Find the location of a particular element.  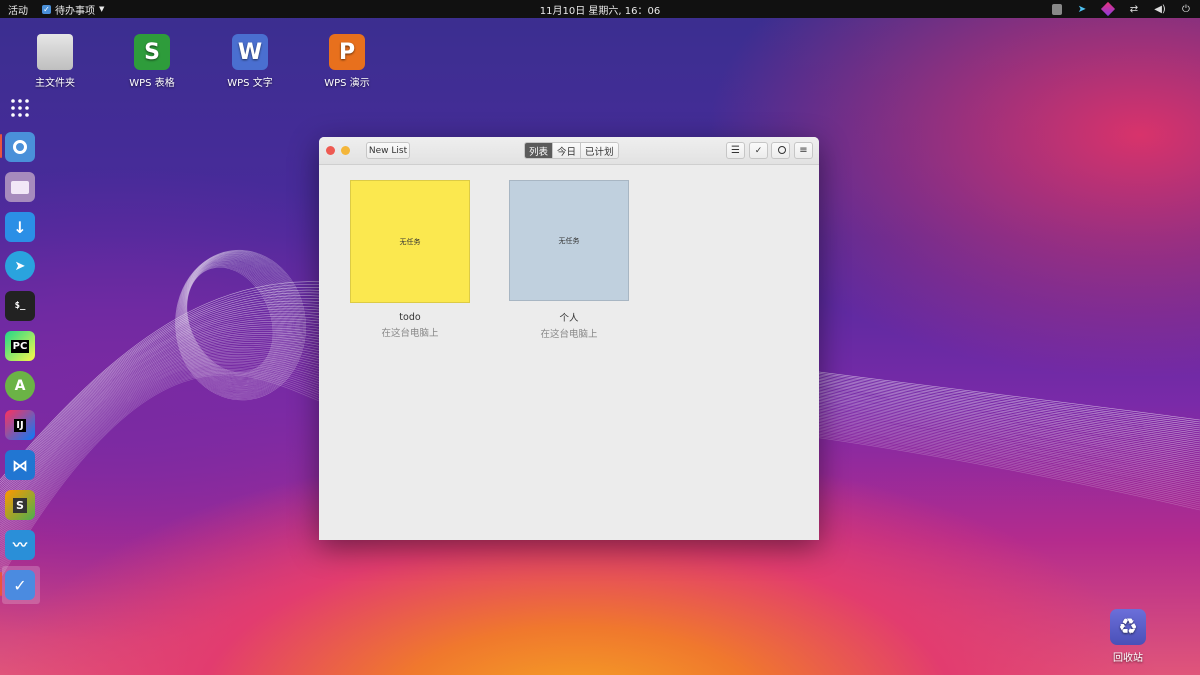

list-icon: ☰ is located at coordinates (735, 150).